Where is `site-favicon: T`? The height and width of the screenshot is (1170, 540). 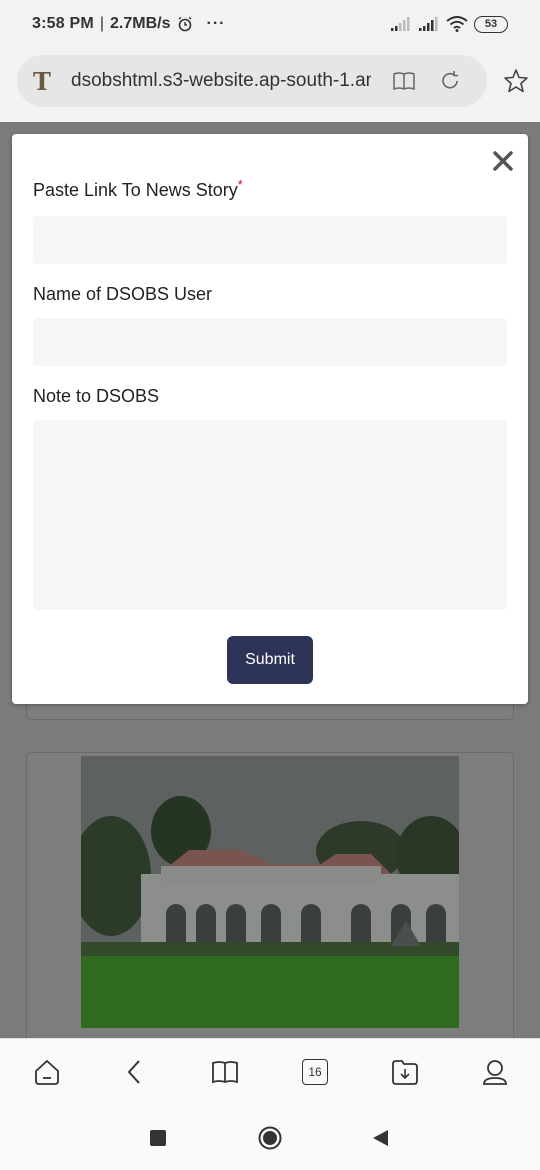
site-favicon: T is located at coordinates (42, 81).